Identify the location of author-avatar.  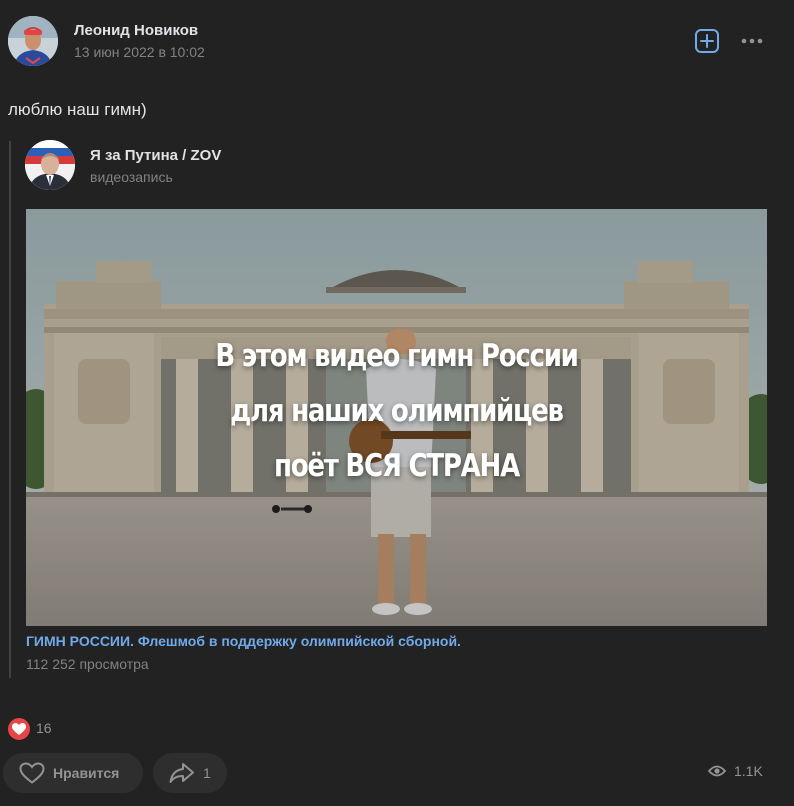
(33, 41).